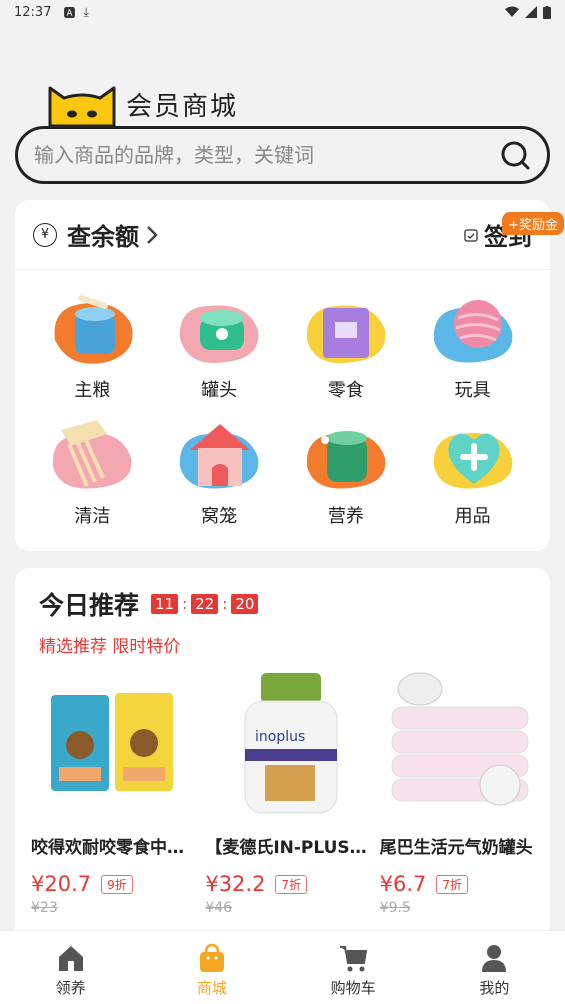 The image size is (565, 1004). What do you see at coordinates (354, 959) in the screenshot?
I see `cart-icon` at bounding box center [354, 959].